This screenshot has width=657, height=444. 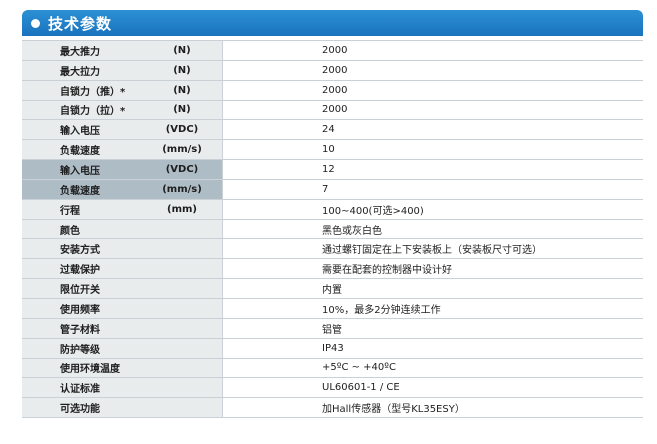 I want to click on param-name: 自锁力（拉）*, so click(x=93, y=112).